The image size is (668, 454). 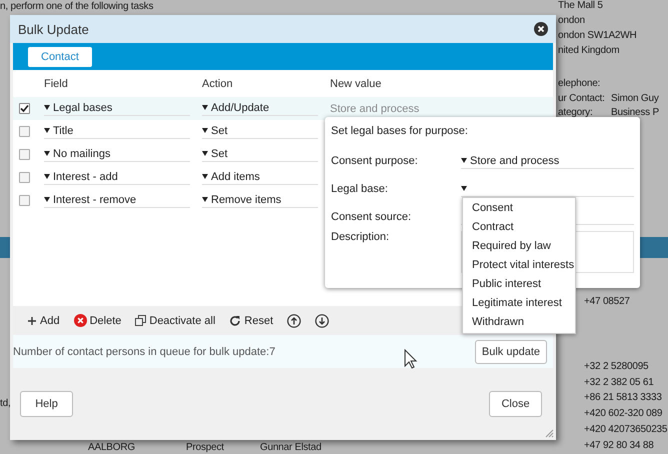 What do you see at coordinates (575, 112) in the screenshot?
I see `detail-label: ategory:` at bounding box center [575, 112].